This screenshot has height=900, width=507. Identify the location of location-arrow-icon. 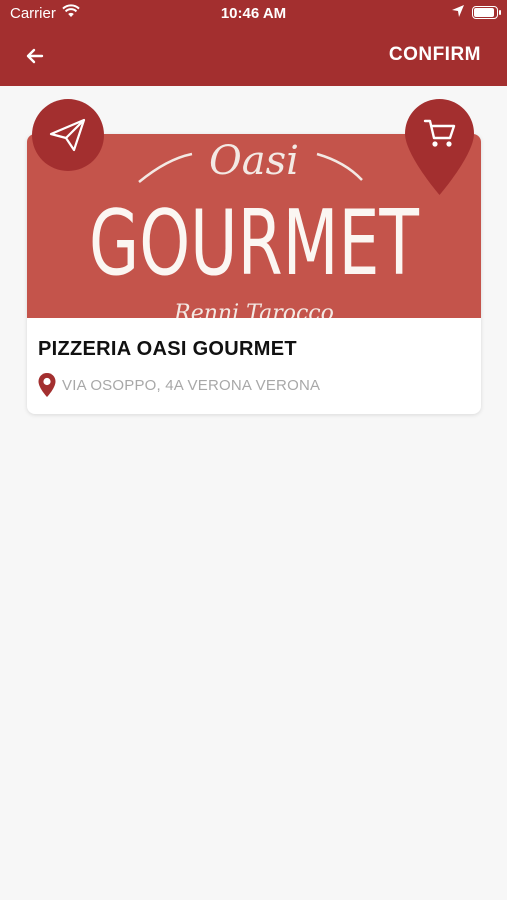
(458, 11).